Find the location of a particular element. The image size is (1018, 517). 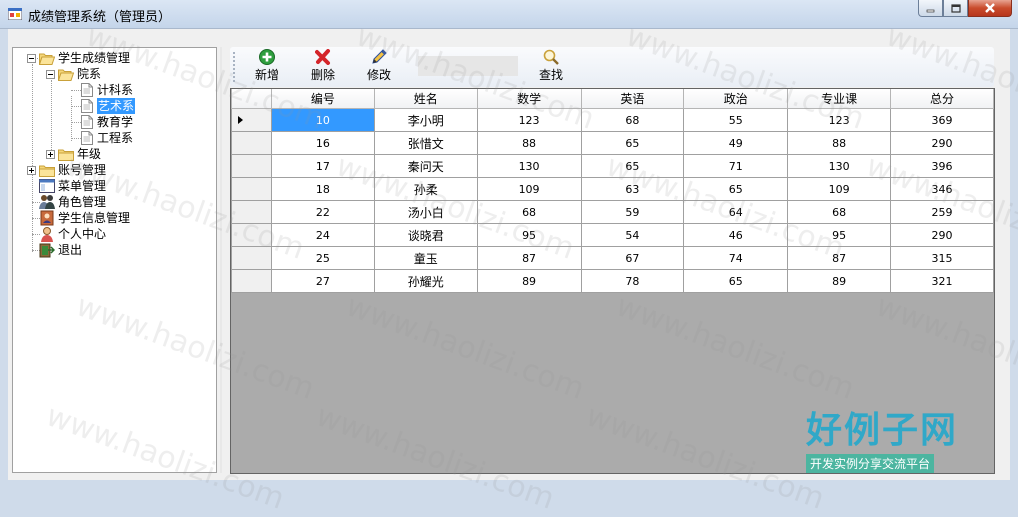

table-row: 25 童玉 87 67 74 87 315 is located at coordinates (612, 258).